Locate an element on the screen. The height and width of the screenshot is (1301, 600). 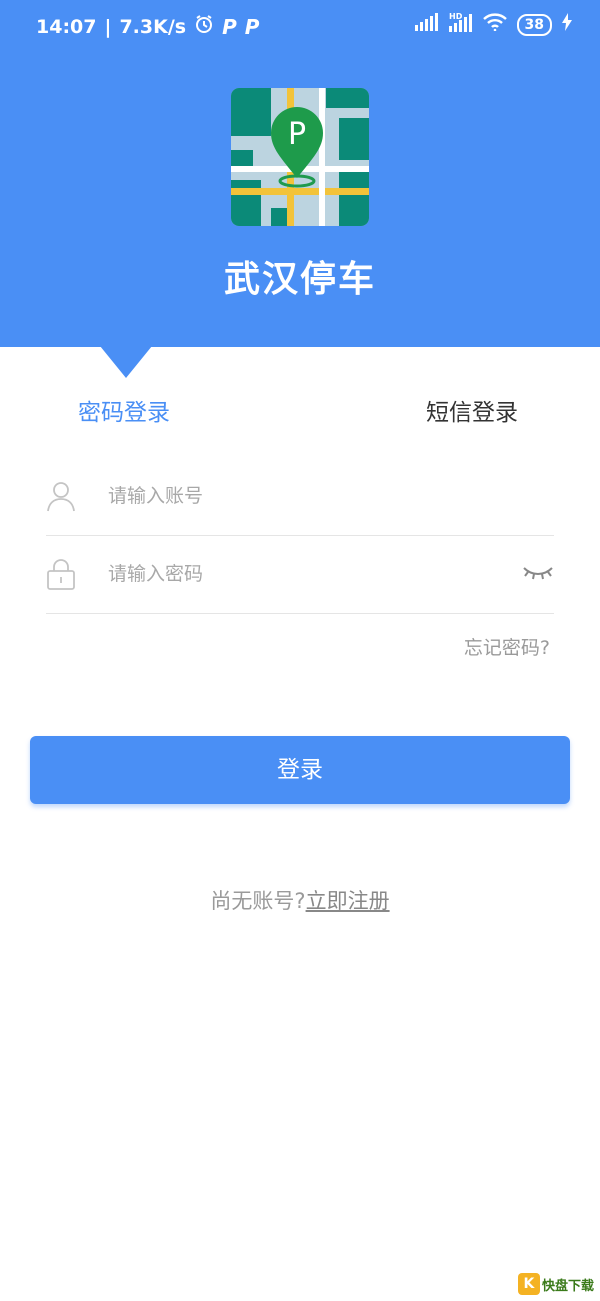
tab-sms-login: 短信登录 is located at coordinates (472, 410).